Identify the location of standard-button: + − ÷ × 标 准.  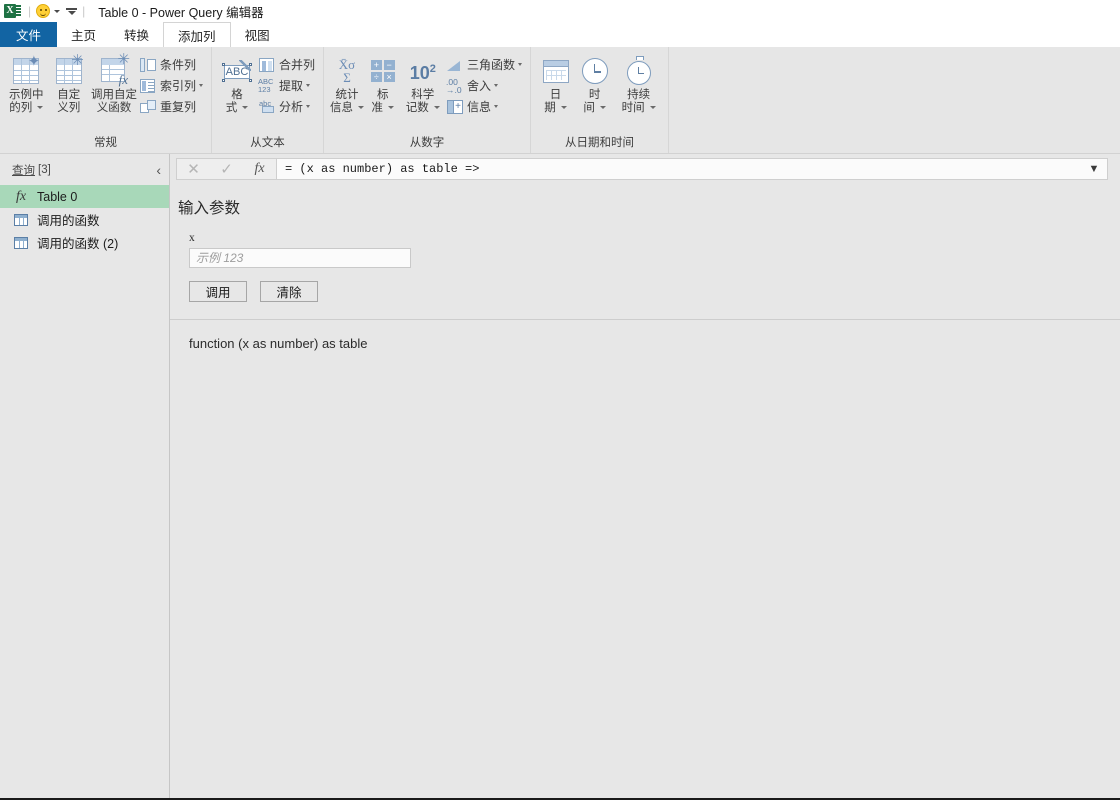
(383, 83).